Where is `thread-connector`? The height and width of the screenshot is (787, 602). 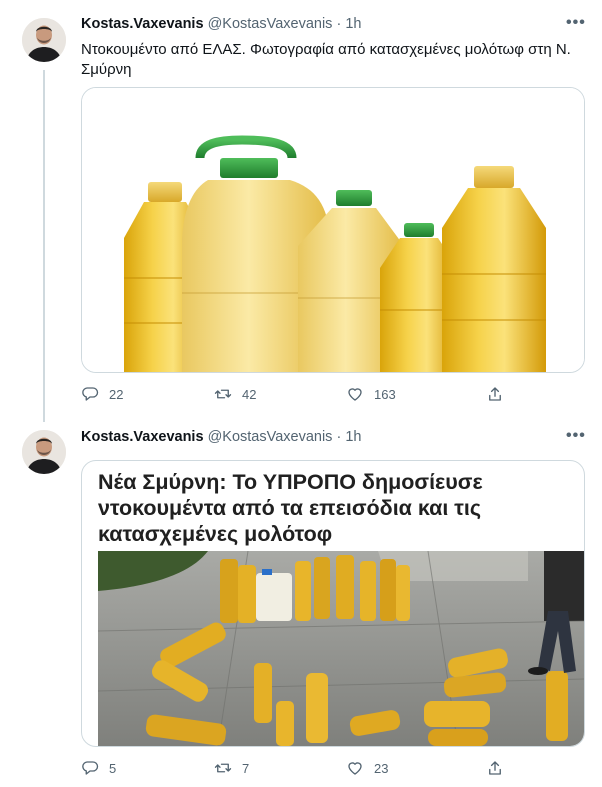
thread-connector is located at coordinates (44, 246).